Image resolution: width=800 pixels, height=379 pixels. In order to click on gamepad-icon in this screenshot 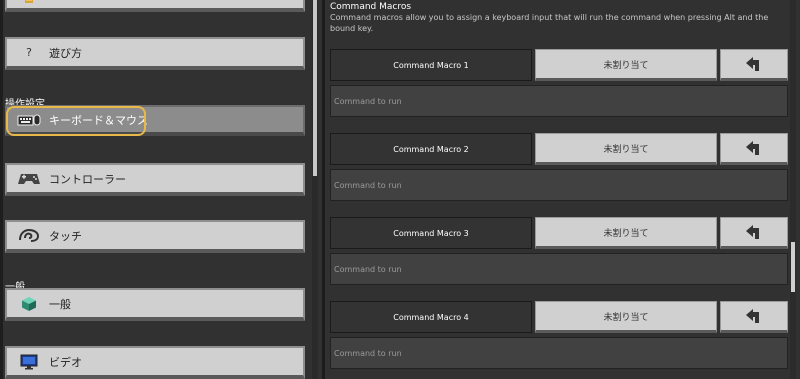, I will do `click(29, 179)`.